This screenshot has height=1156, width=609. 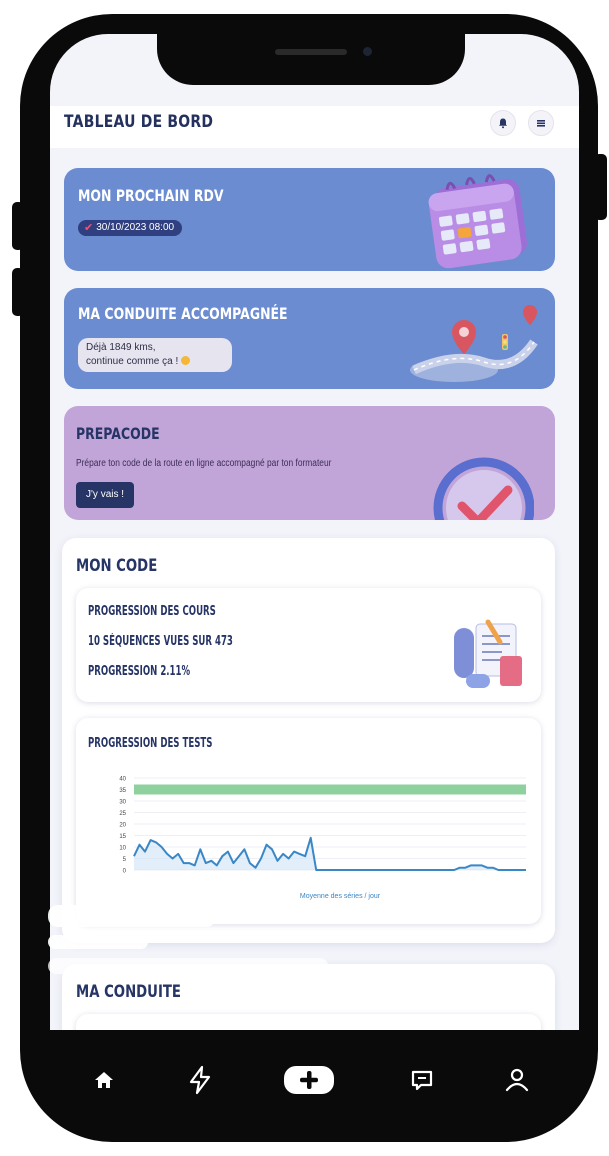 I want to click on threshold-band, so click(x=330, y=789).